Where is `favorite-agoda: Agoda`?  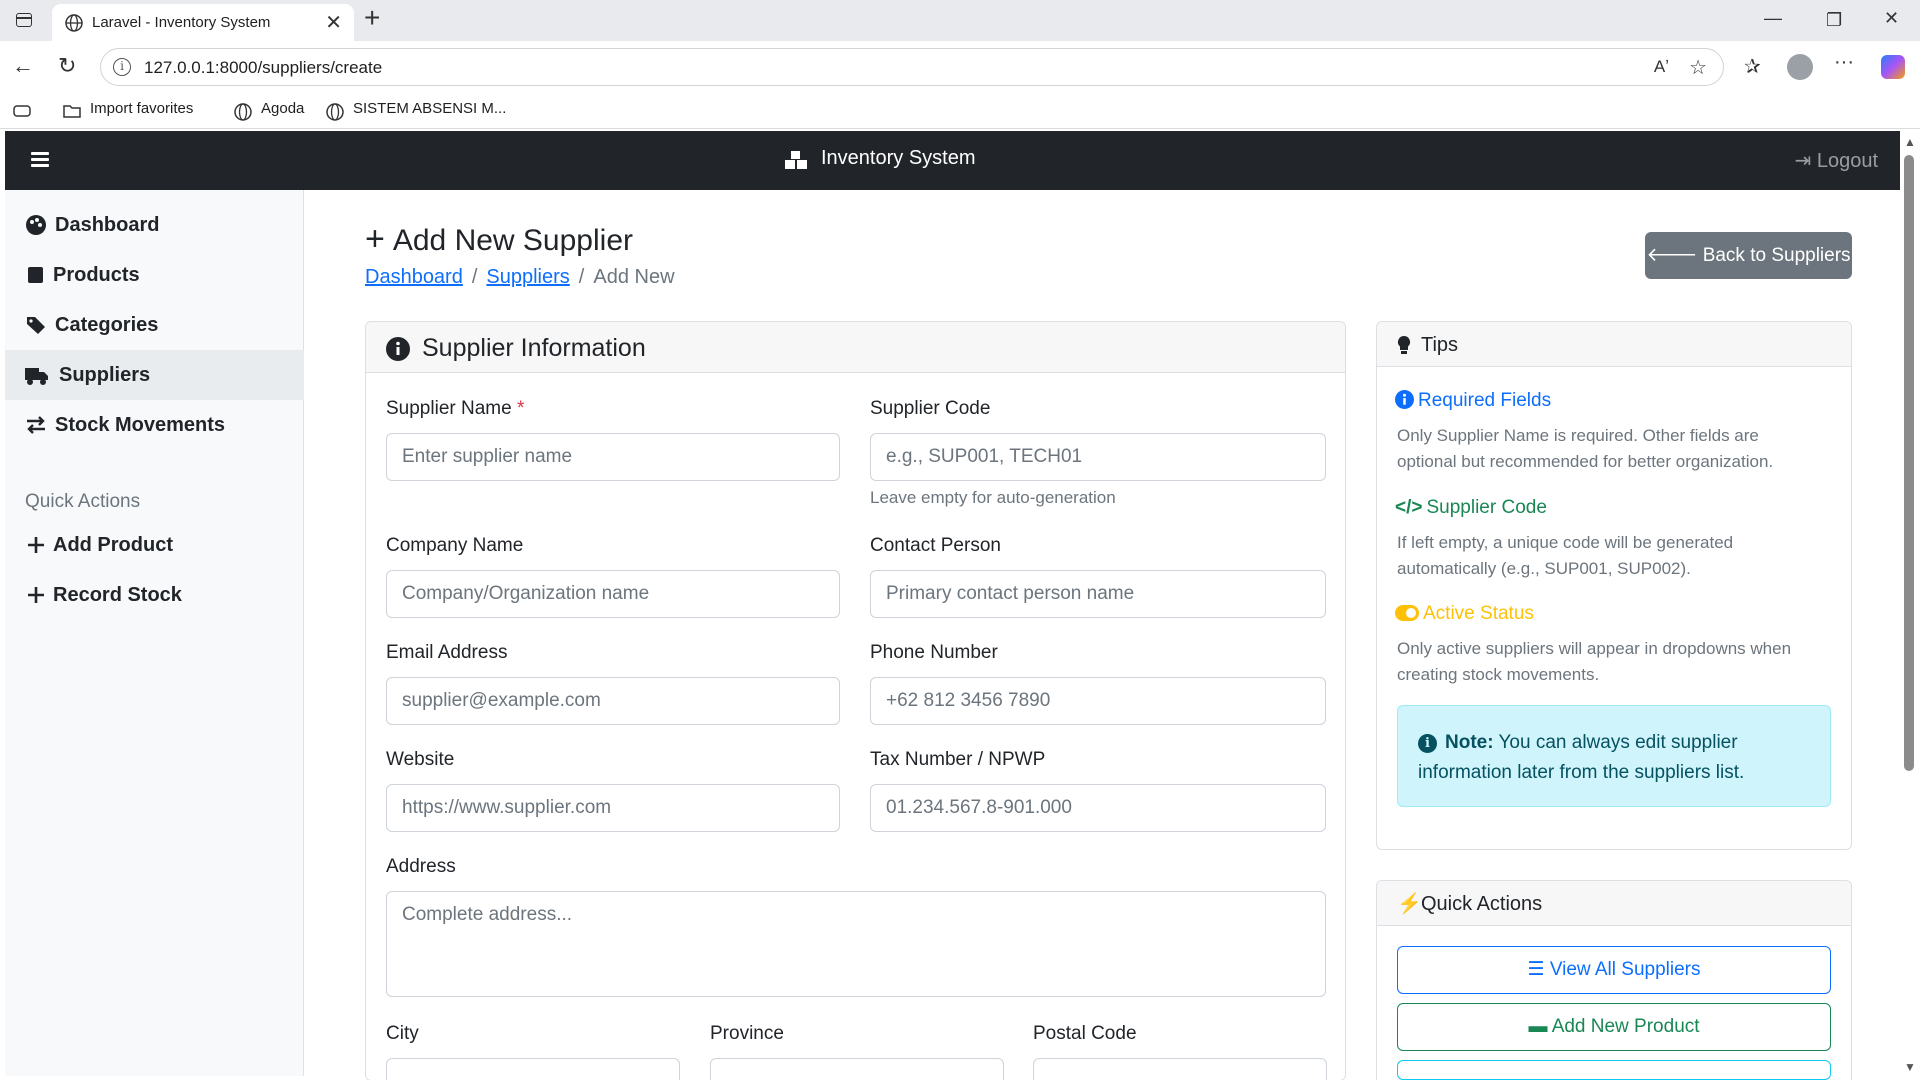 favorite-agoda: Agoda is located at coordinates (282, 108).